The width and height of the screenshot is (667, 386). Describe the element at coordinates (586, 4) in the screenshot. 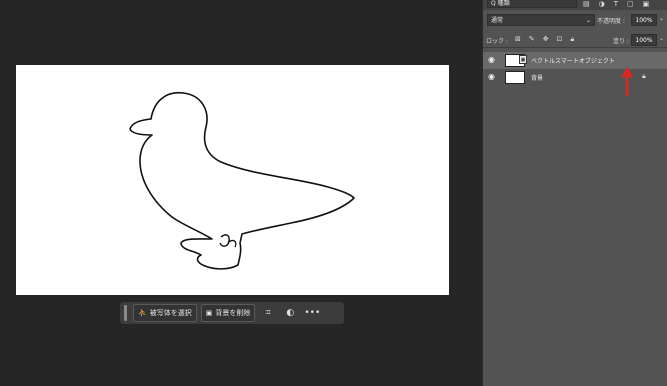

I see `pixel-filter-icon: ▤` at that location.